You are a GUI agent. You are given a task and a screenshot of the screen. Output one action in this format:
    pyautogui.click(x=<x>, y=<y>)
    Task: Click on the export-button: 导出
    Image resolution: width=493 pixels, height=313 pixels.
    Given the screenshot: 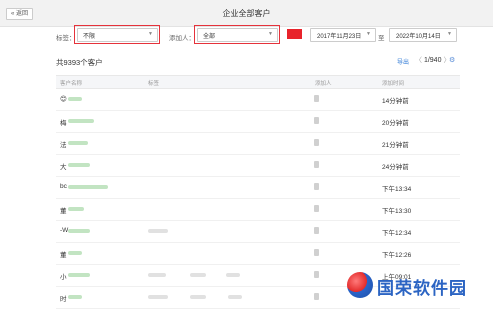 What is the action you would take?
    pyautogui.click(x=403, y=61)
    